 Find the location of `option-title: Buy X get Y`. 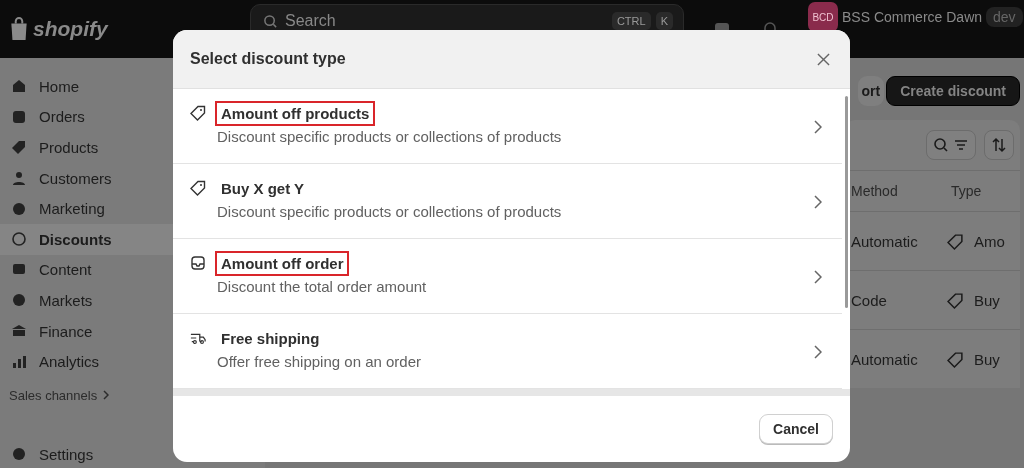

option-title: Buy X get Y is located at coordinates (263, 188).